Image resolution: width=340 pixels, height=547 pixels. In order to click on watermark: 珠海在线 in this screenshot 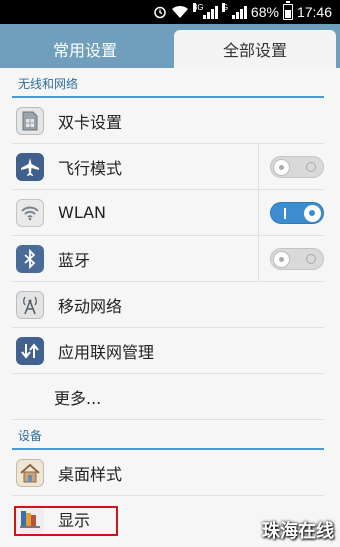, I will do `click(298, 531)`.